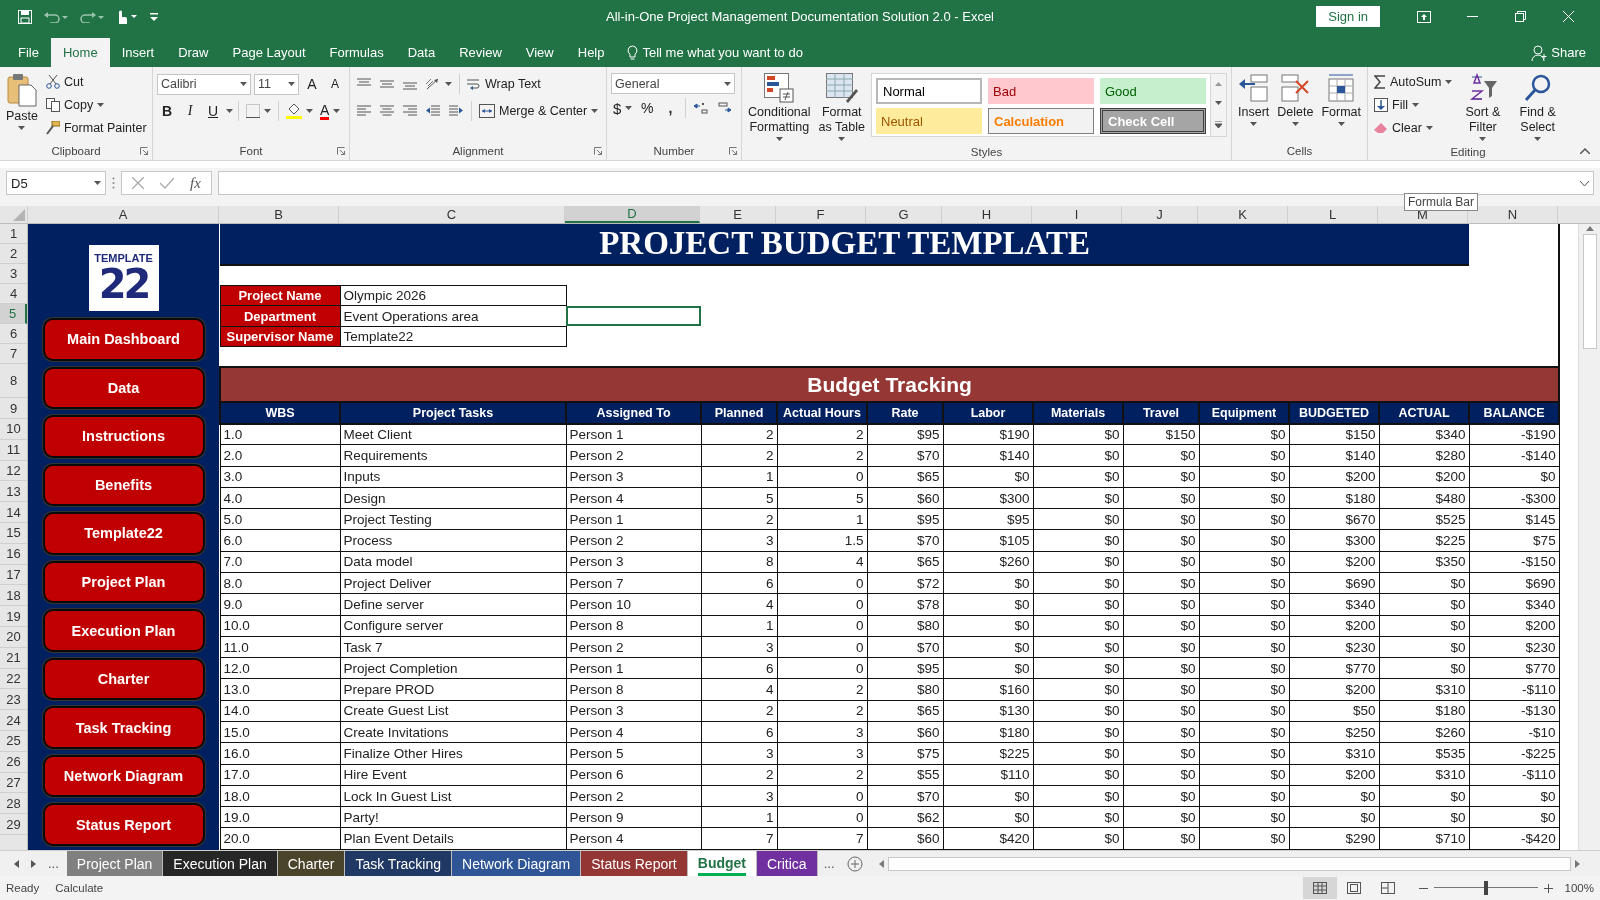 The image size is (1600, 900). What do you see at coordinates (453, 295) in the screenshot?
I see `field-value: Olympic 2026` at bounding box center [453, 295].